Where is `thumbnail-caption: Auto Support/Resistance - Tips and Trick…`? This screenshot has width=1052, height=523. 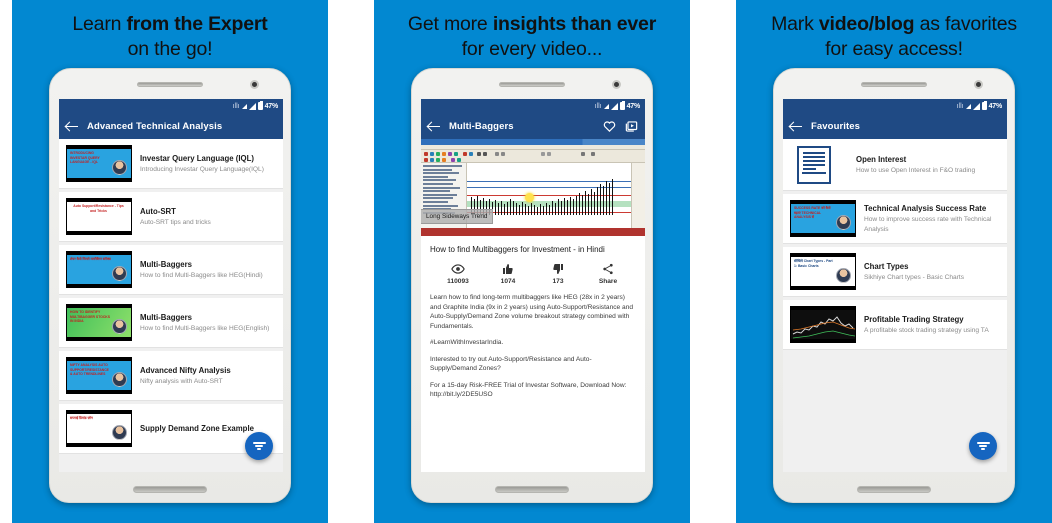
thumbnail-caption: Auto Support/Resistance - Tips and Trick… is located at coordinates (98, 208).